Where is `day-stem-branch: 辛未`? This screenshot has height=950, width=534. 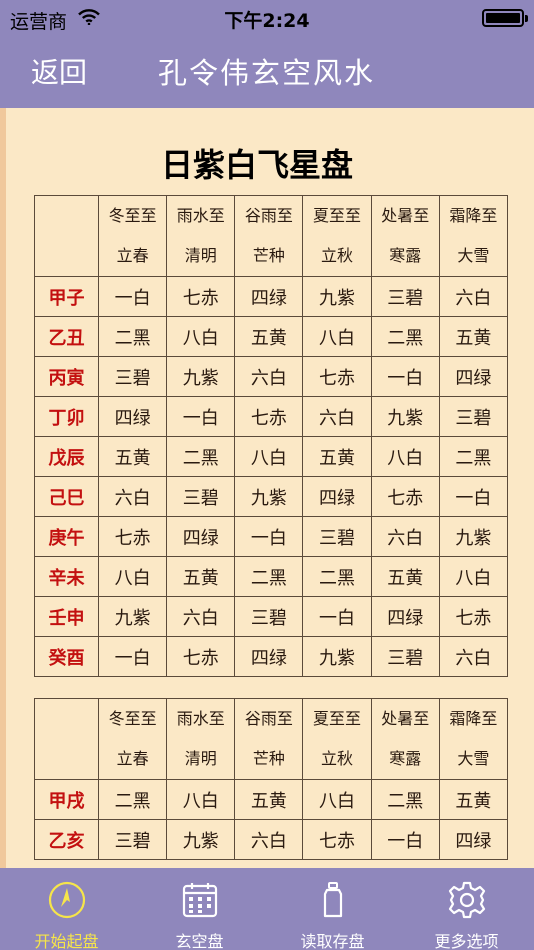 day-stem-branch: 辛未 is located at coordinates (66, 576).